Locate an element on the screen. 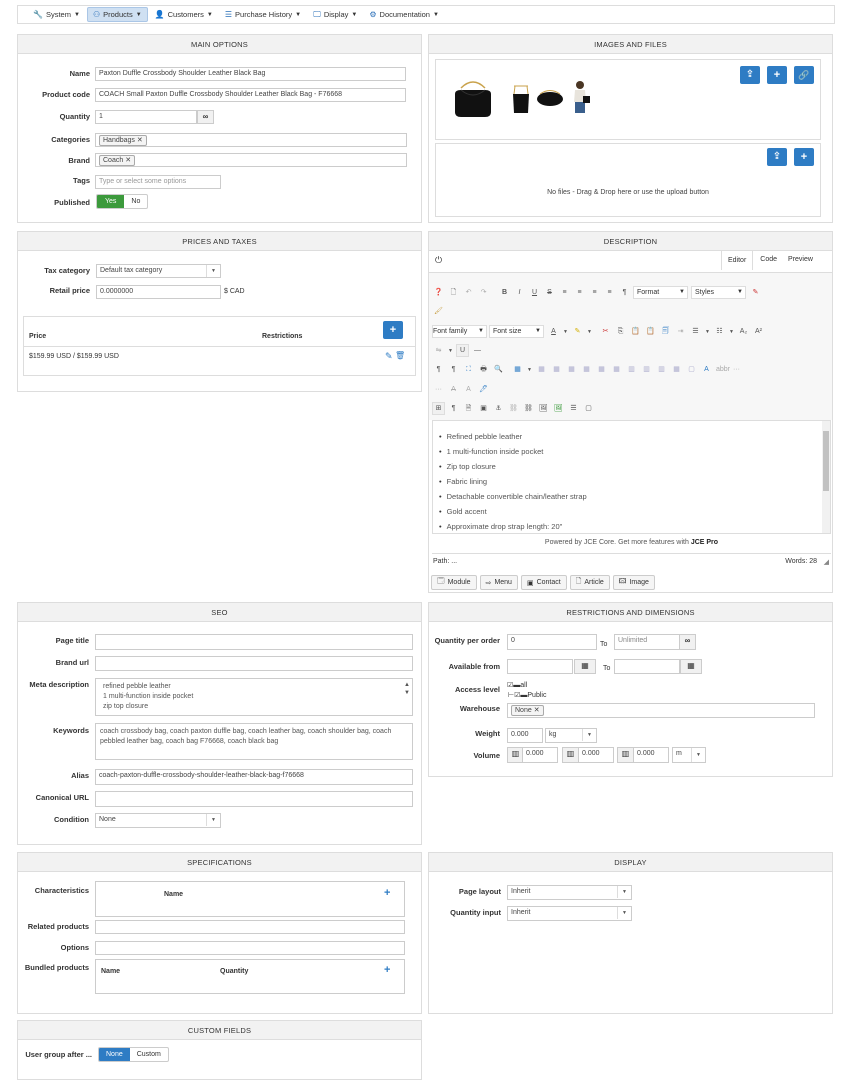 The height and width of the screenshot is (1080, 850). add-price-button: + is located at coordinates (393, 330).